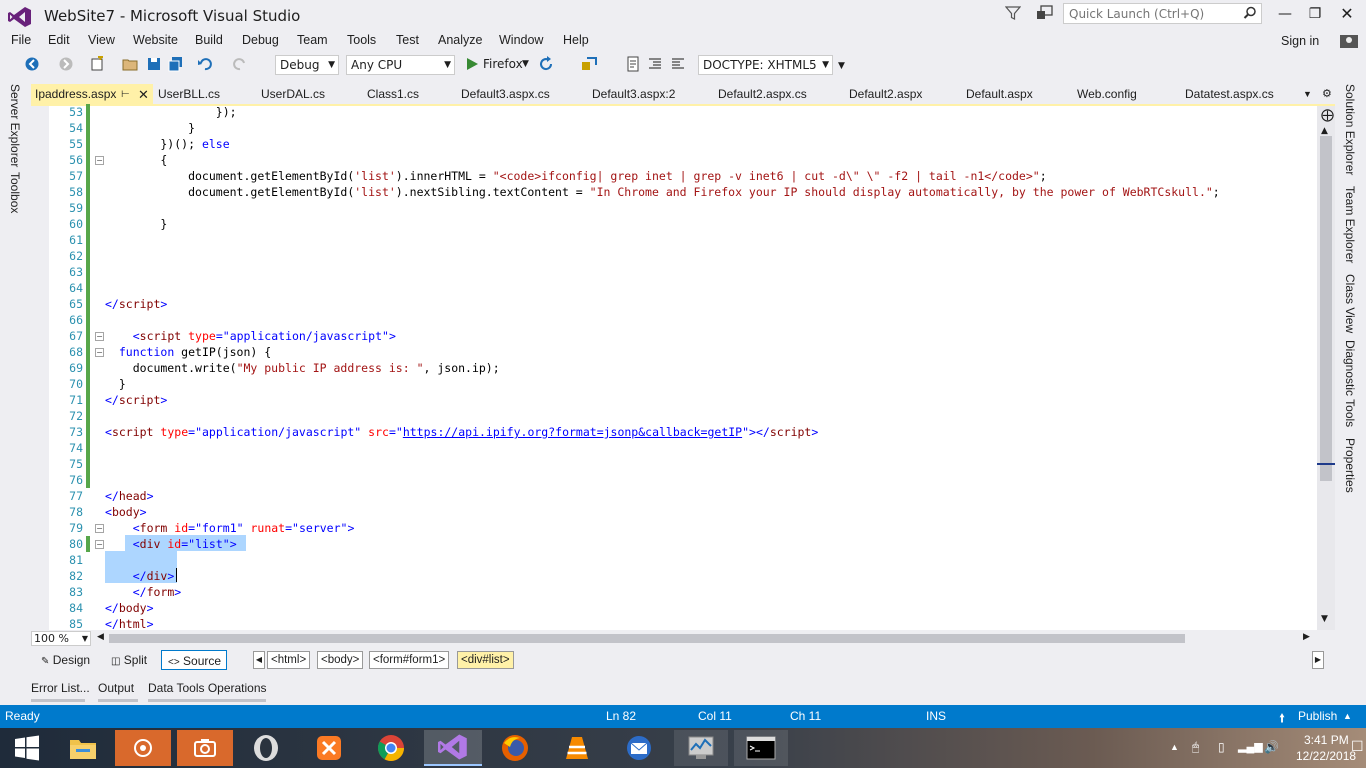 The image size is (1366, 768). What do you see at coordinates (361, 40) in the screenshot?
I see `menu-tools: Tools` at bounding box center [361, 40].